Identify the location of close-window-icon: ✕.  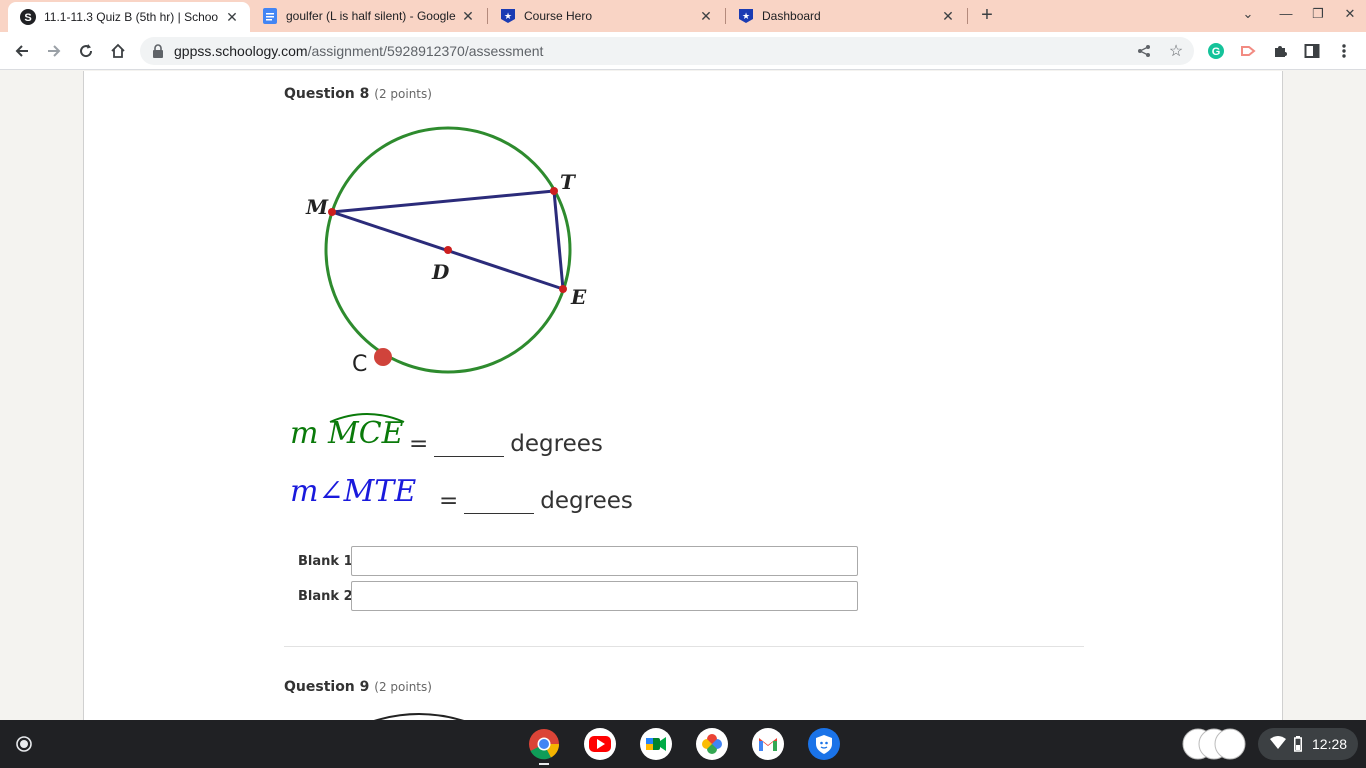
(1350, 16).